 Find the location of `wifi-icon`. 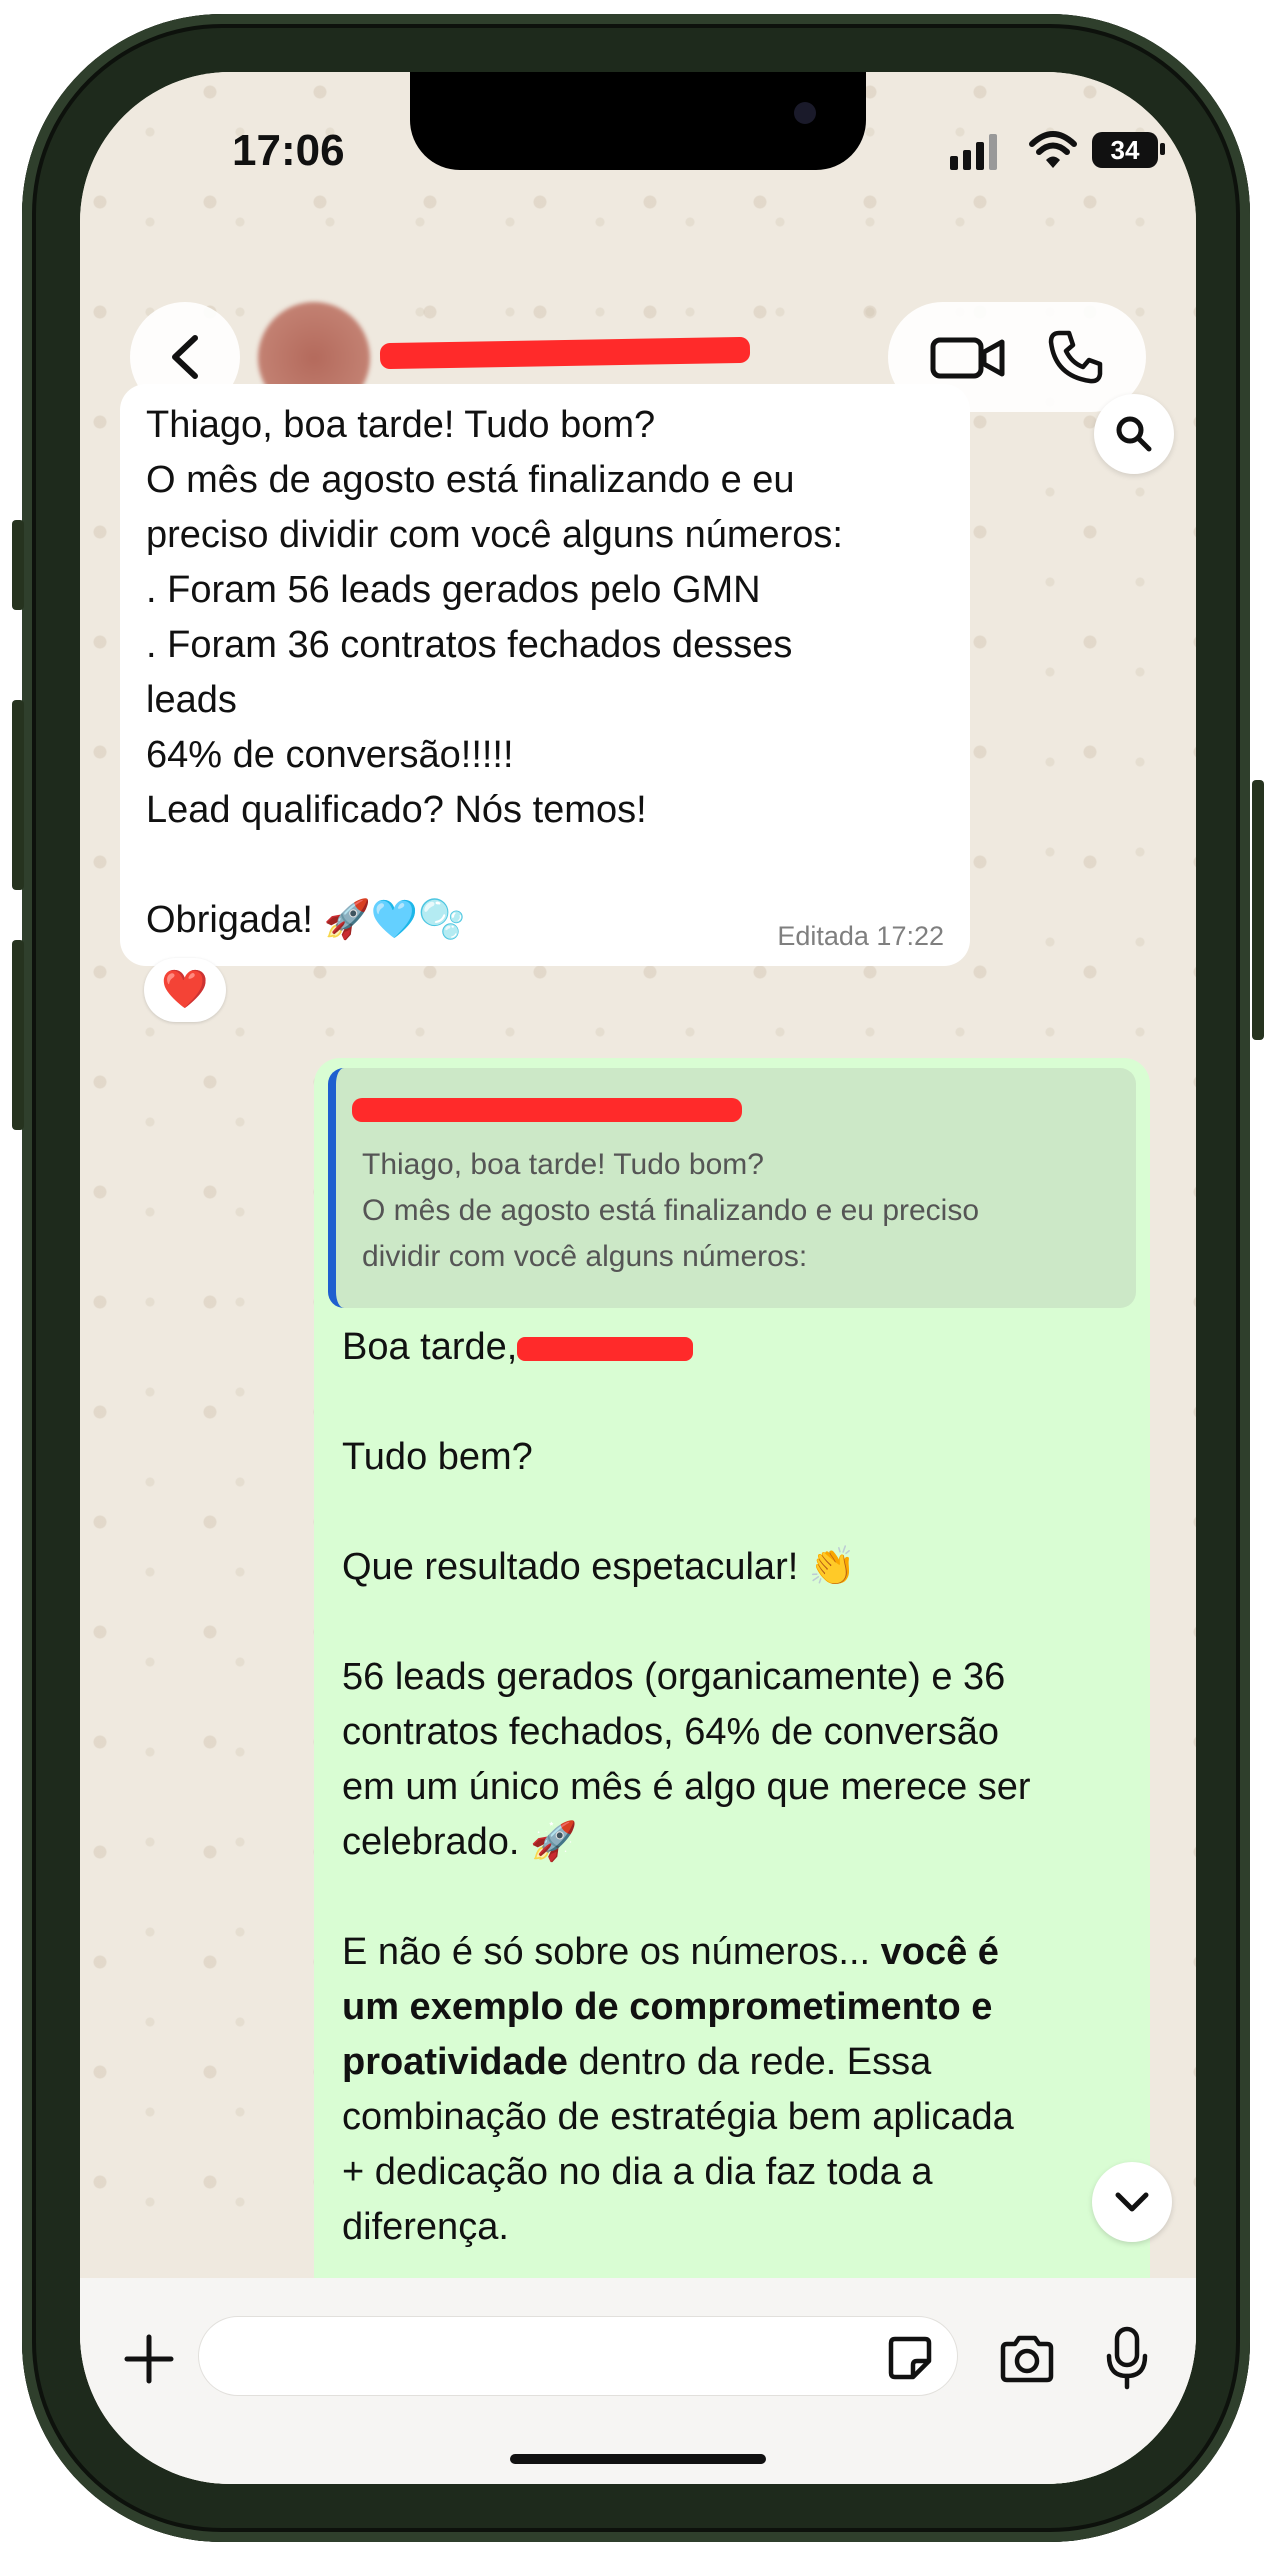

wifi-icon is located at coordinates (1053, 149).